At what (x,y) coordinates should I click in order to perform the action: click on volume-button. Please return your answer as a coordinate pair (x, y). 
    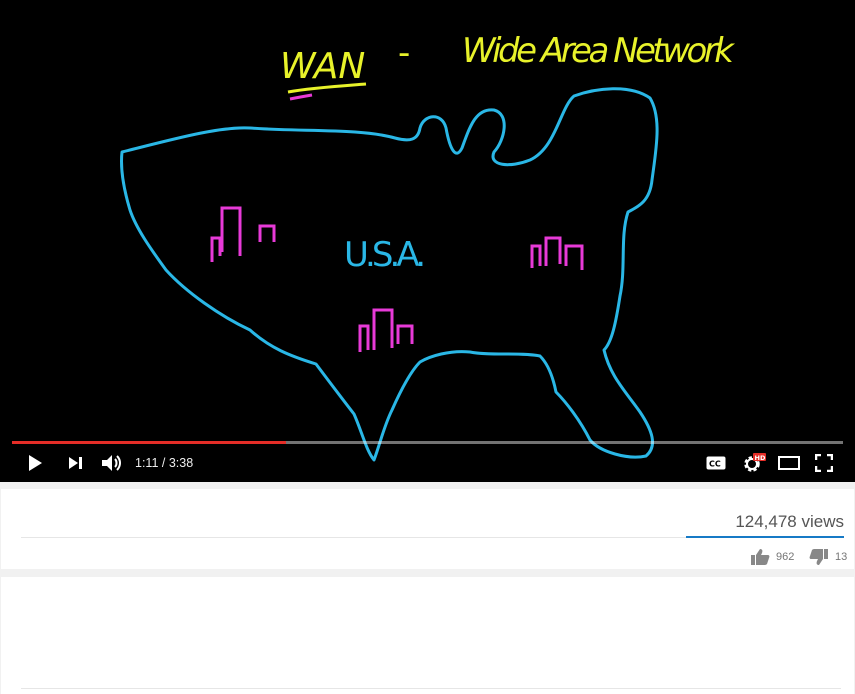
    Looking at the image, I should click on (112, 463).